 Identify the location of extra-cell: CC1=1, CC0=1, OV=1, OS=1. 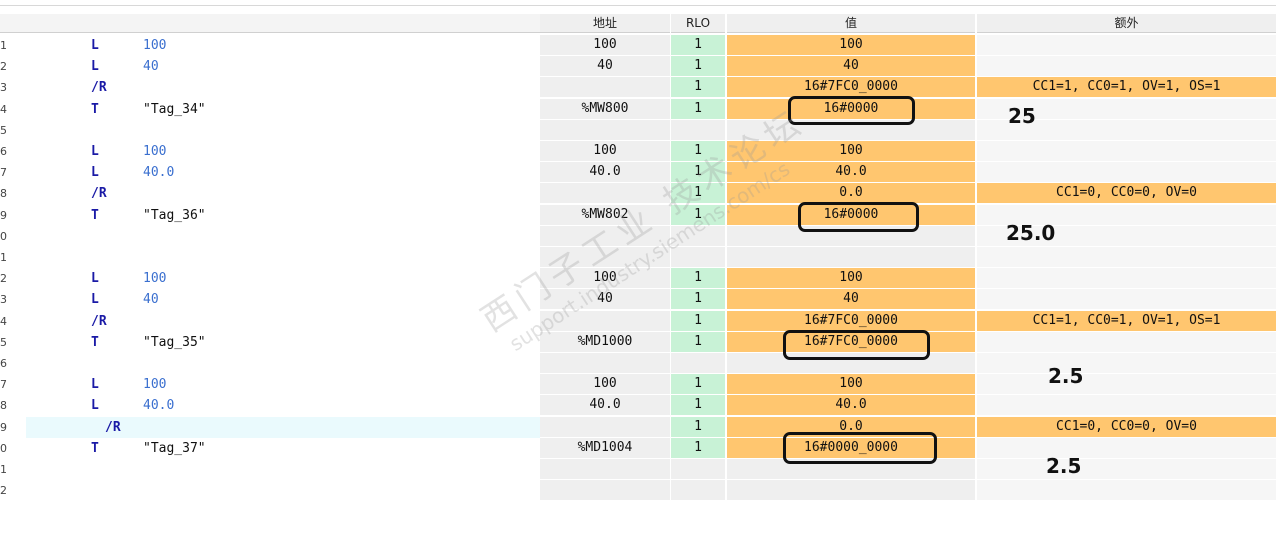
(1126, 320).